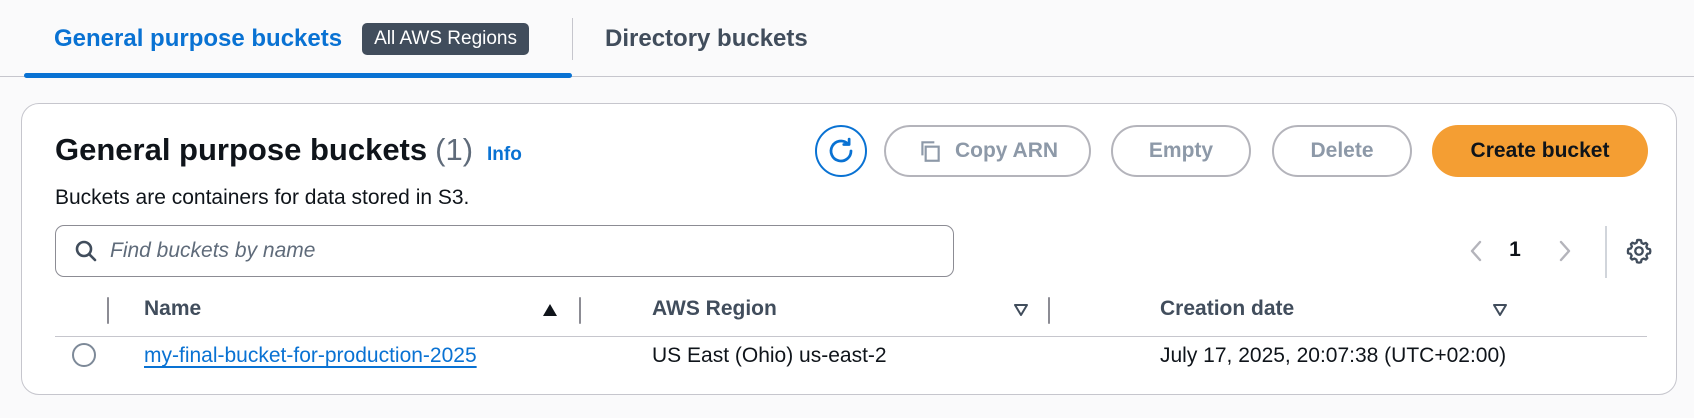  What do you see at coordinates (241, 149) in the screenshot?
I see `panel-title: General purpose buckets` at bounding box center [241, 149].